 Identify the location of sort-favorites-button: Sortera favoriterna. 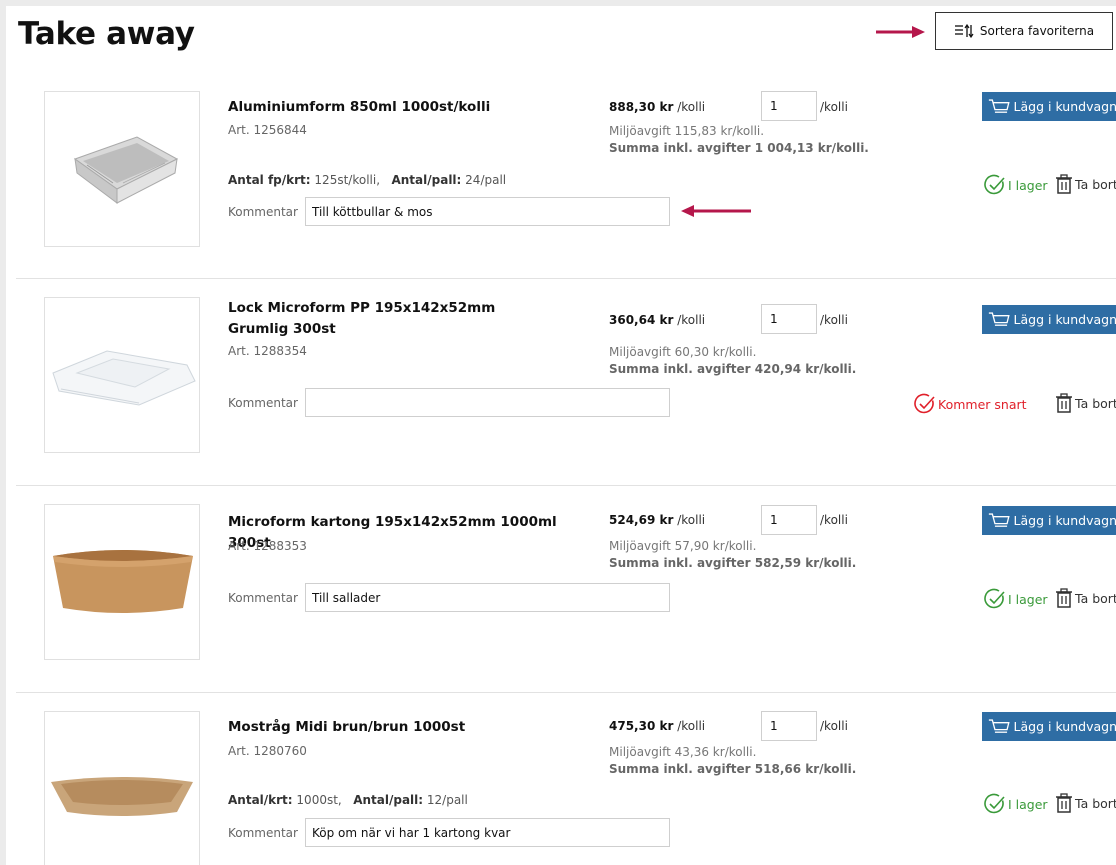
(1024, 31).